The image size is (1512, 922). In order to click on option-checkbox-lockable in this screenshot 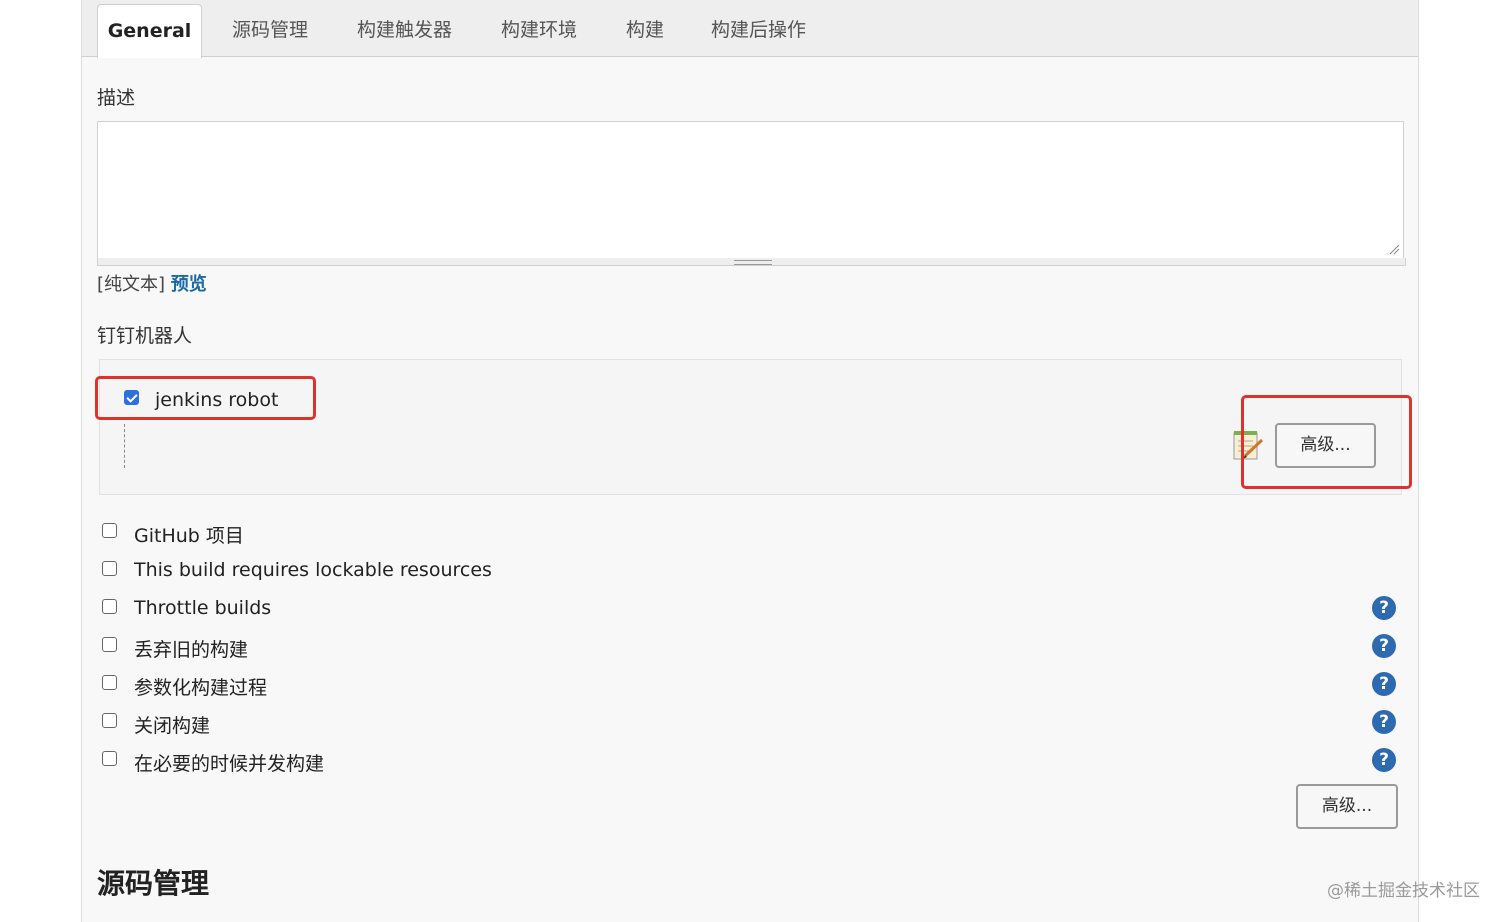, I will do `click(109, 568)`.